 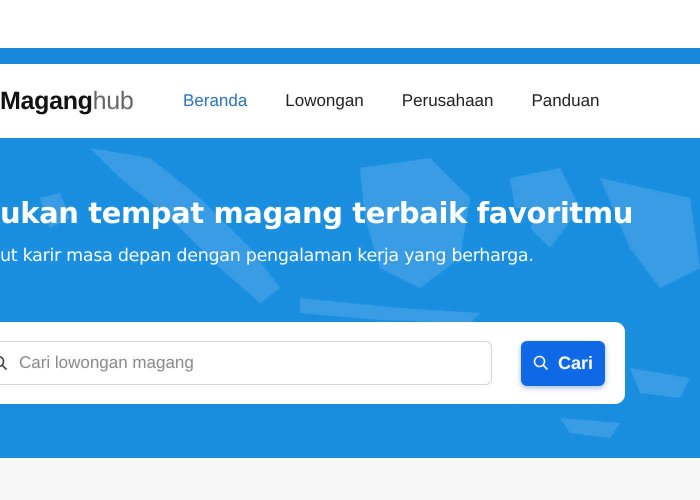 I want to click on search-field: Cari lowongan magang, so click(x=246, y=363).